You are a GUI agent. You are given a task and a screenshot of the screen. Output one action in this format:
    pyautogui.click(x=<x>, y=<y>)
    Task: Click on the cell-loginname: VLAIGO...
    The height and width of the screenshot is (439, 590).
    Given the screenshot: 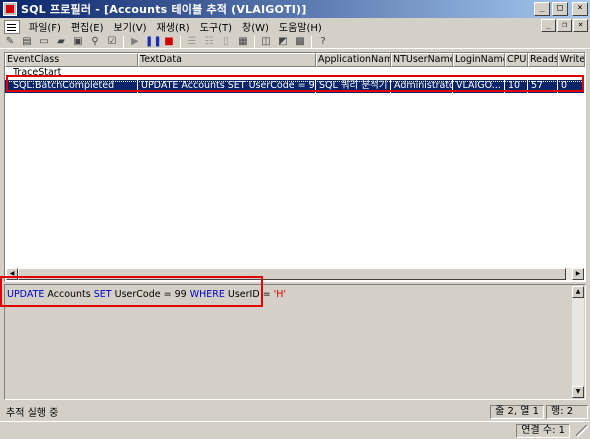 What is the action you would take?
    pyautogui.click(x=479, y=86)
    